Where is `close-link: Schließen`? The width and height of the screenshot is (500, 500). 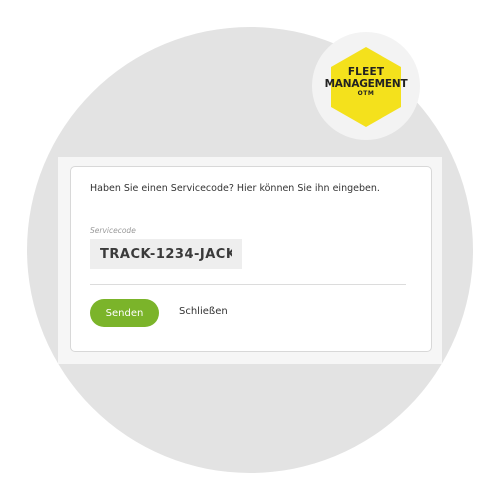
close-link: Schließen is located at coordinates (203, 311).